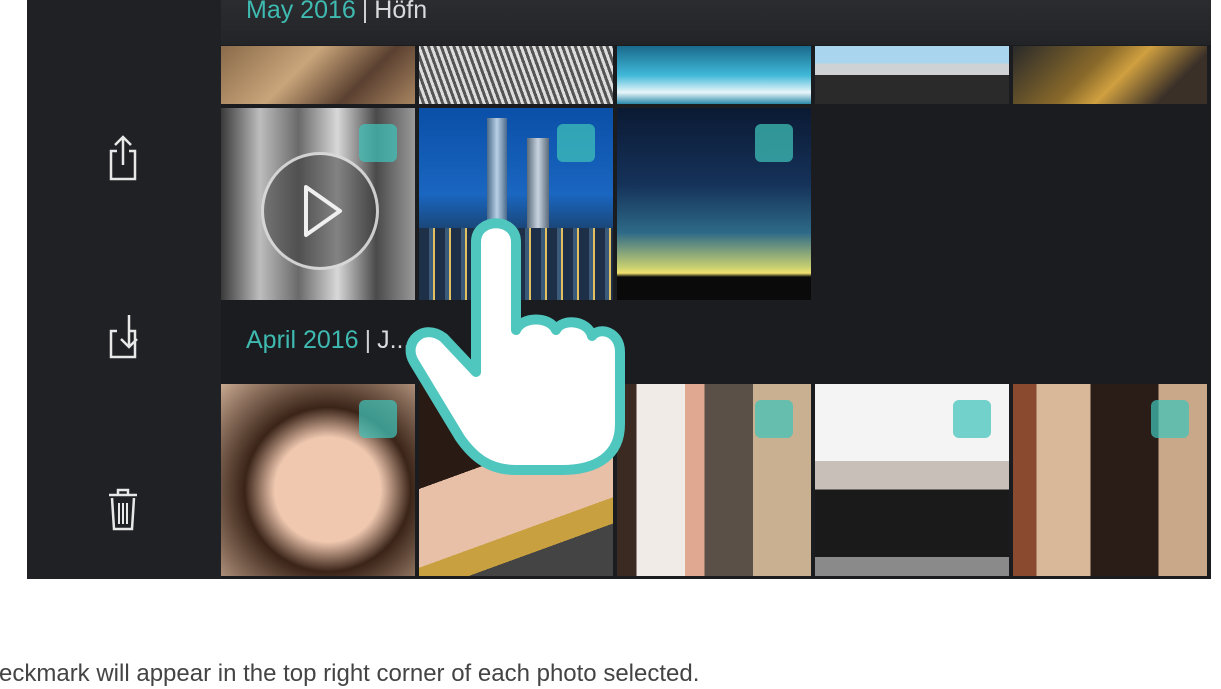 The width and height of the screenshot is (1221, 689). I want to click on section-header-may: May 2016 | Höfn, so click(336, 12).